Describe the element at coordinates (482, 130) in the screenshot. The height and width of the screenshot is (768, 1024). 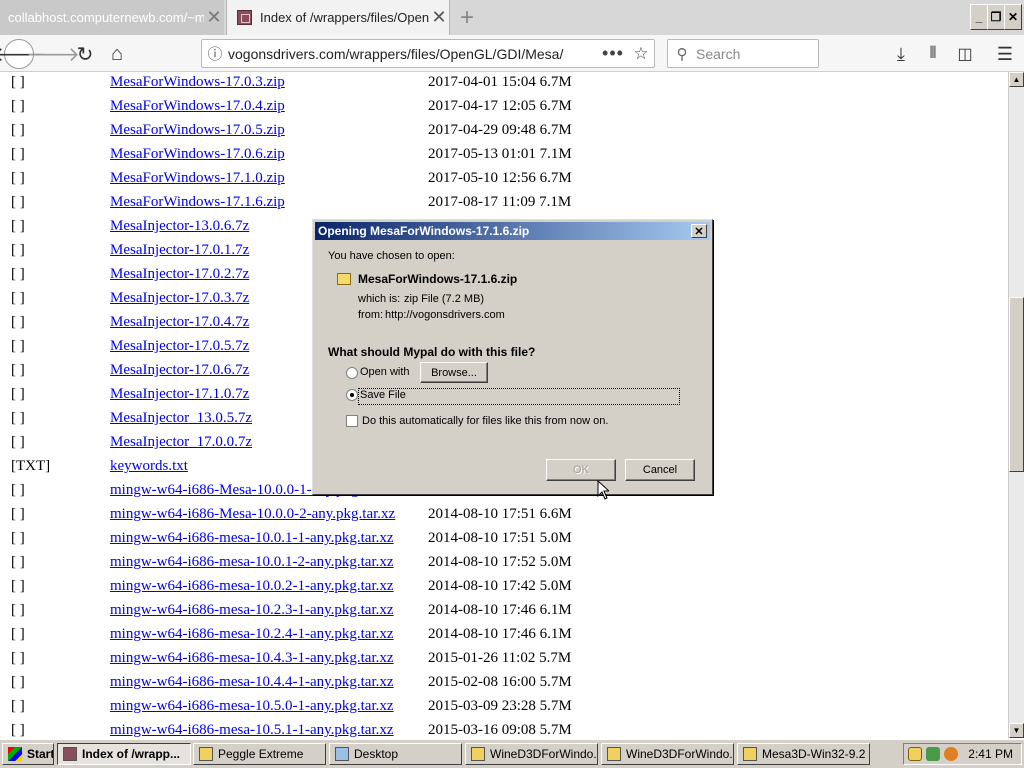
I see `file-date: 2017-04-29 09:48` at that location.